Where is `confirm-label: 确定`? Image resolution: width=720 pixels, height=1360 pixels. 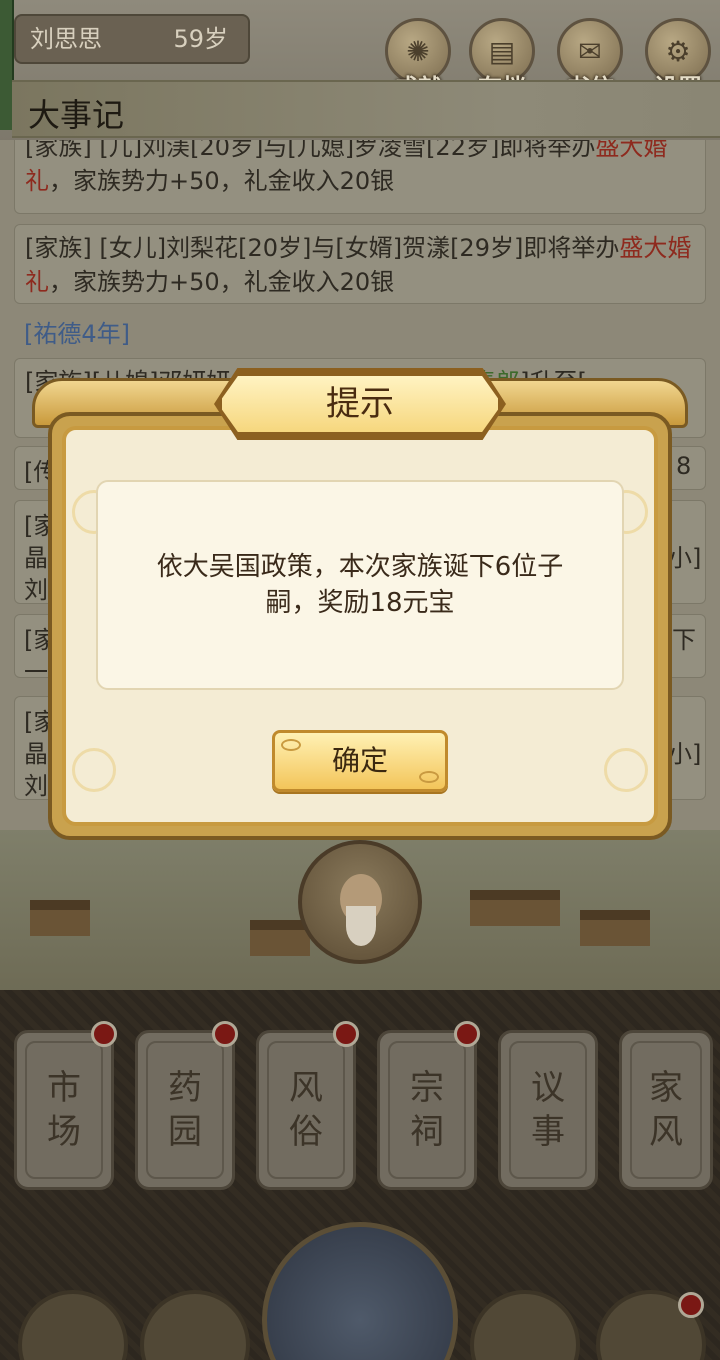
confirm-label: 确定 is located at coordinates (359, 760).